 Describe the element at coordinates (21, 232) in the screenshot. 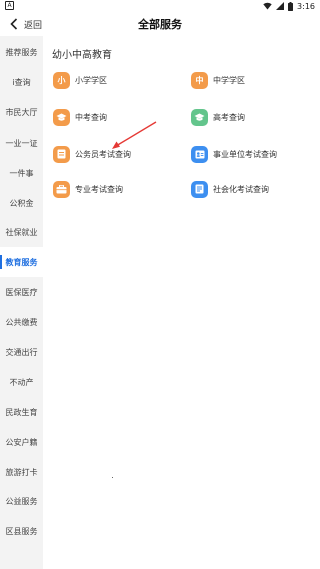

I see `sidebar-item-social-security: 社保就业` at that location.